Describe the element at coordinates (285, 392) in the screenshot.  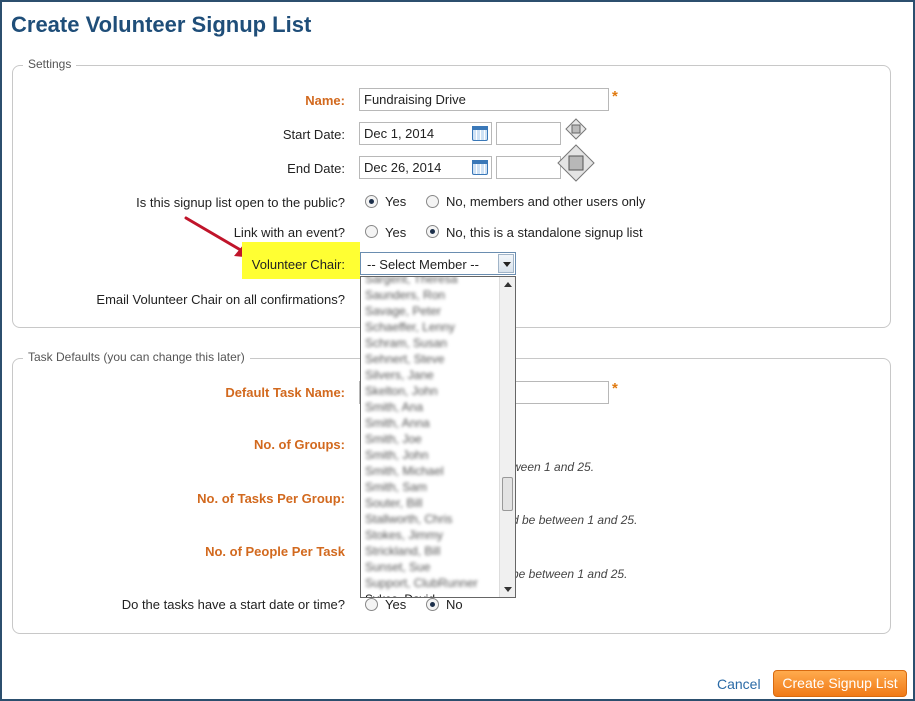
I see `default-task-name-label: Default Task Name:` at that location.